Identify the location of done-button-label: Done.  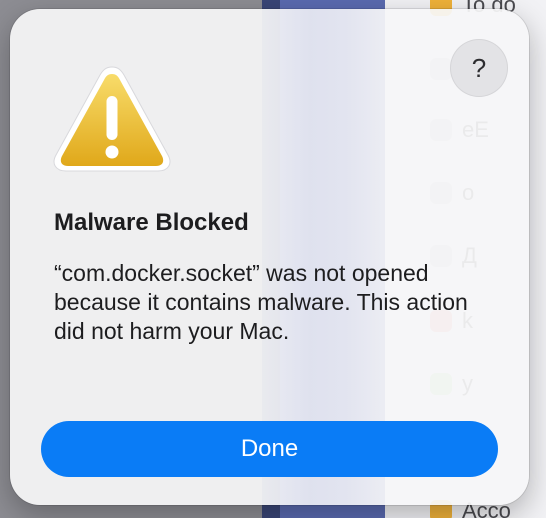
(269, 448).